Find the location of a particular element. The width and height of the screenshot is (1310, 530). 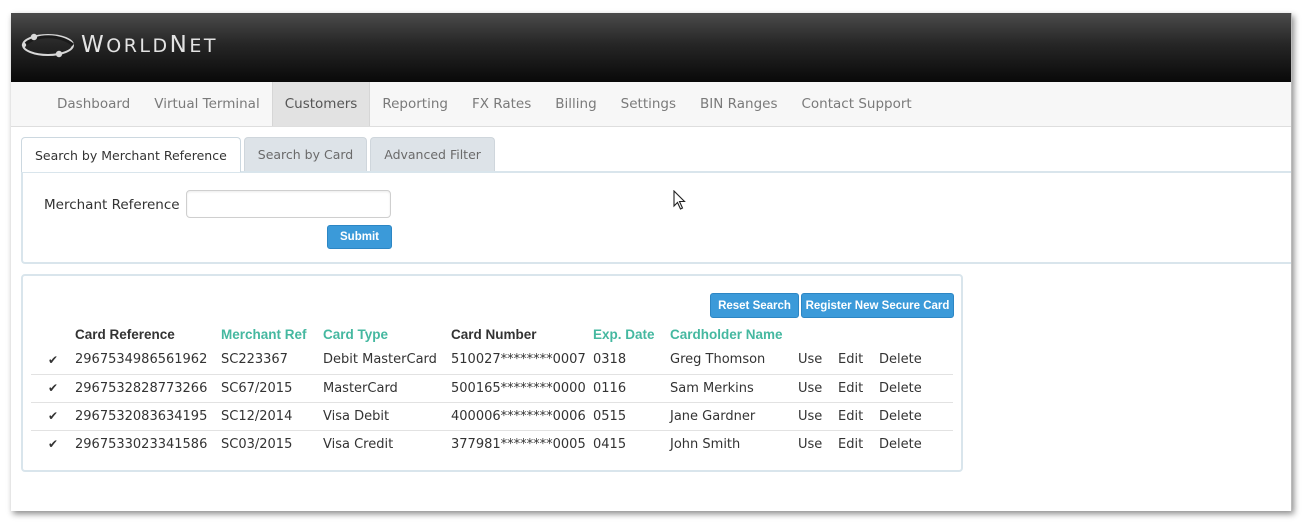

card-reference-cell: 2967532828773266 is located at coordinates (141, 388).